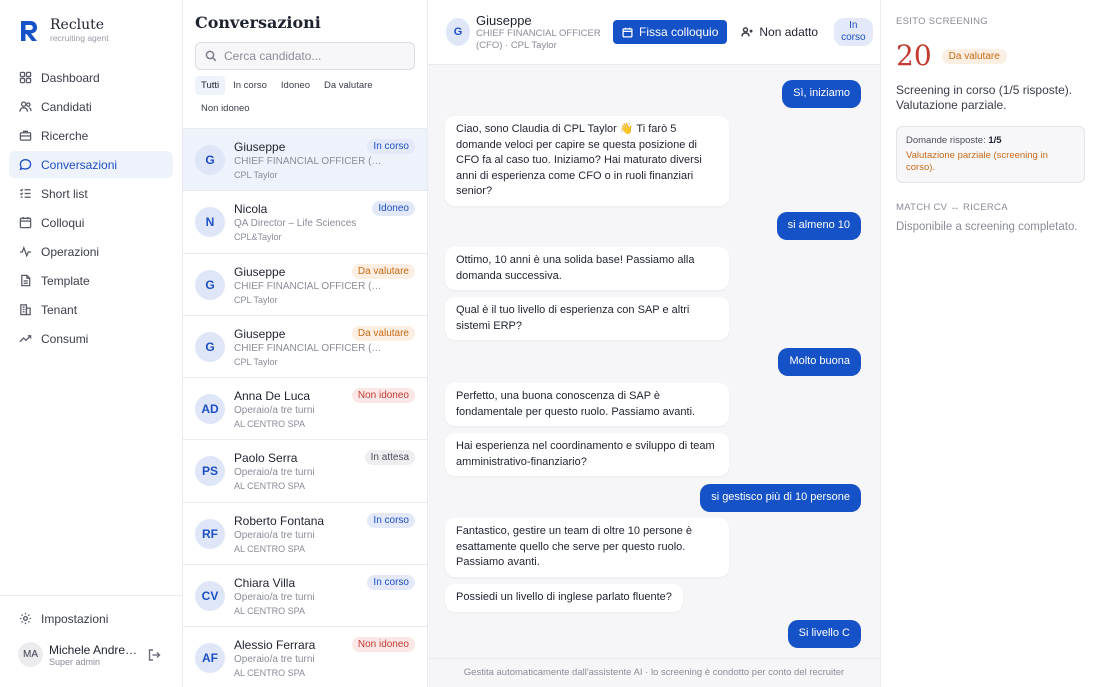 This screenshot has width=1100, height=687. What do you see at coordinates (295, 224) in the screenshot?
I see `candidate-role: QA Director – Life Sciences` at bounding box center [295, 224].